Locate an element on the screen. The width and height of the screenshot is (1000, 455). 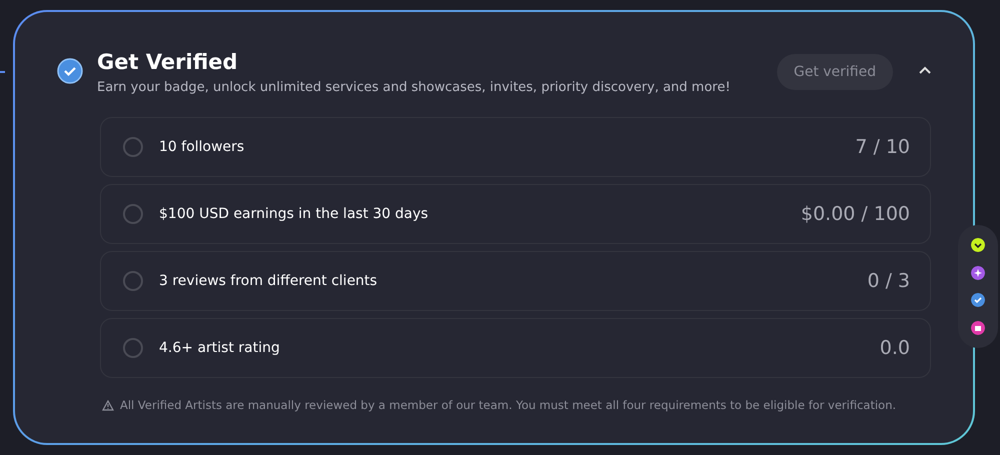
requirement-label: 10 followers is located at coordinates (202, 147).